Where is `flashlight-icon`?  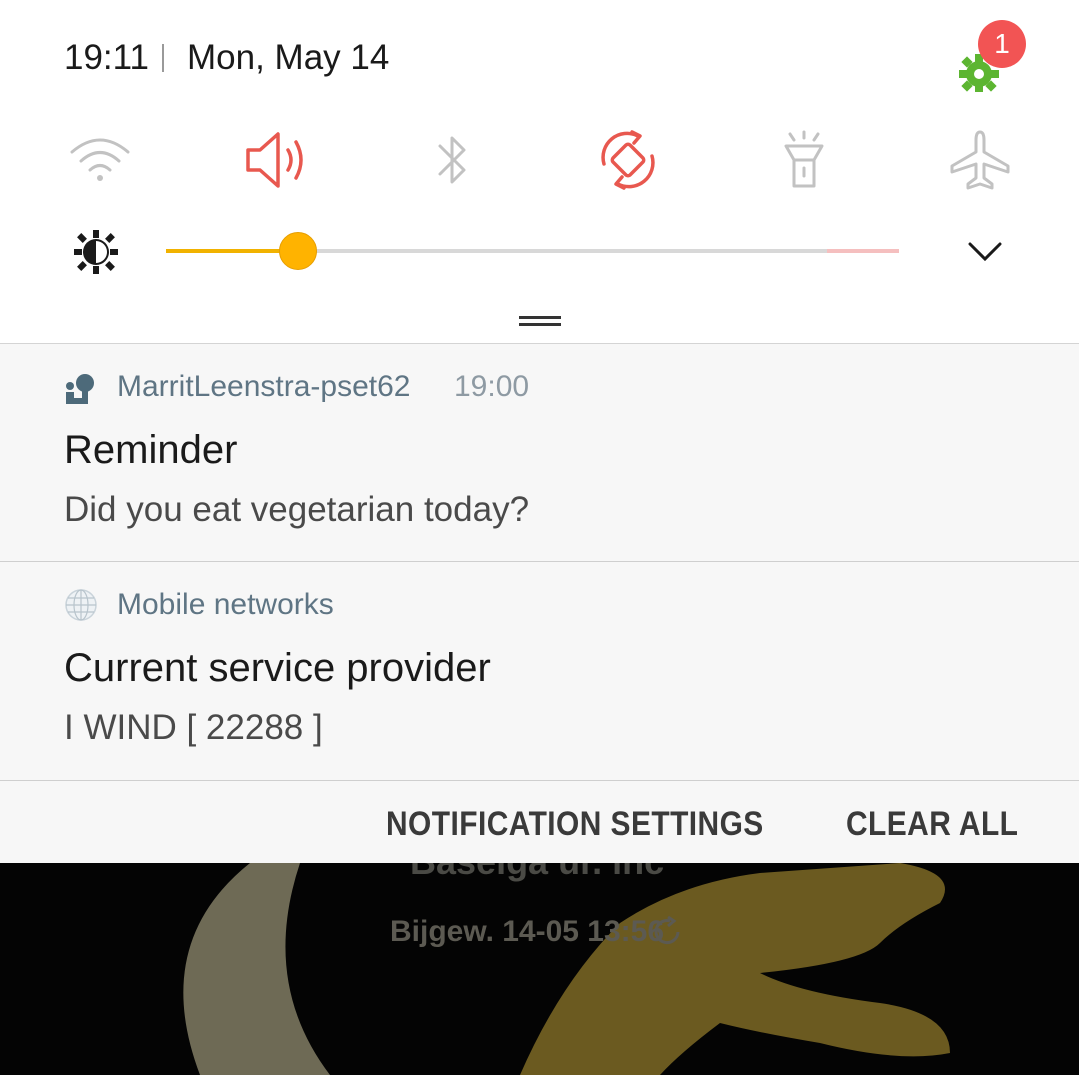
flashlight-icon is located at coordinates (804, 159).